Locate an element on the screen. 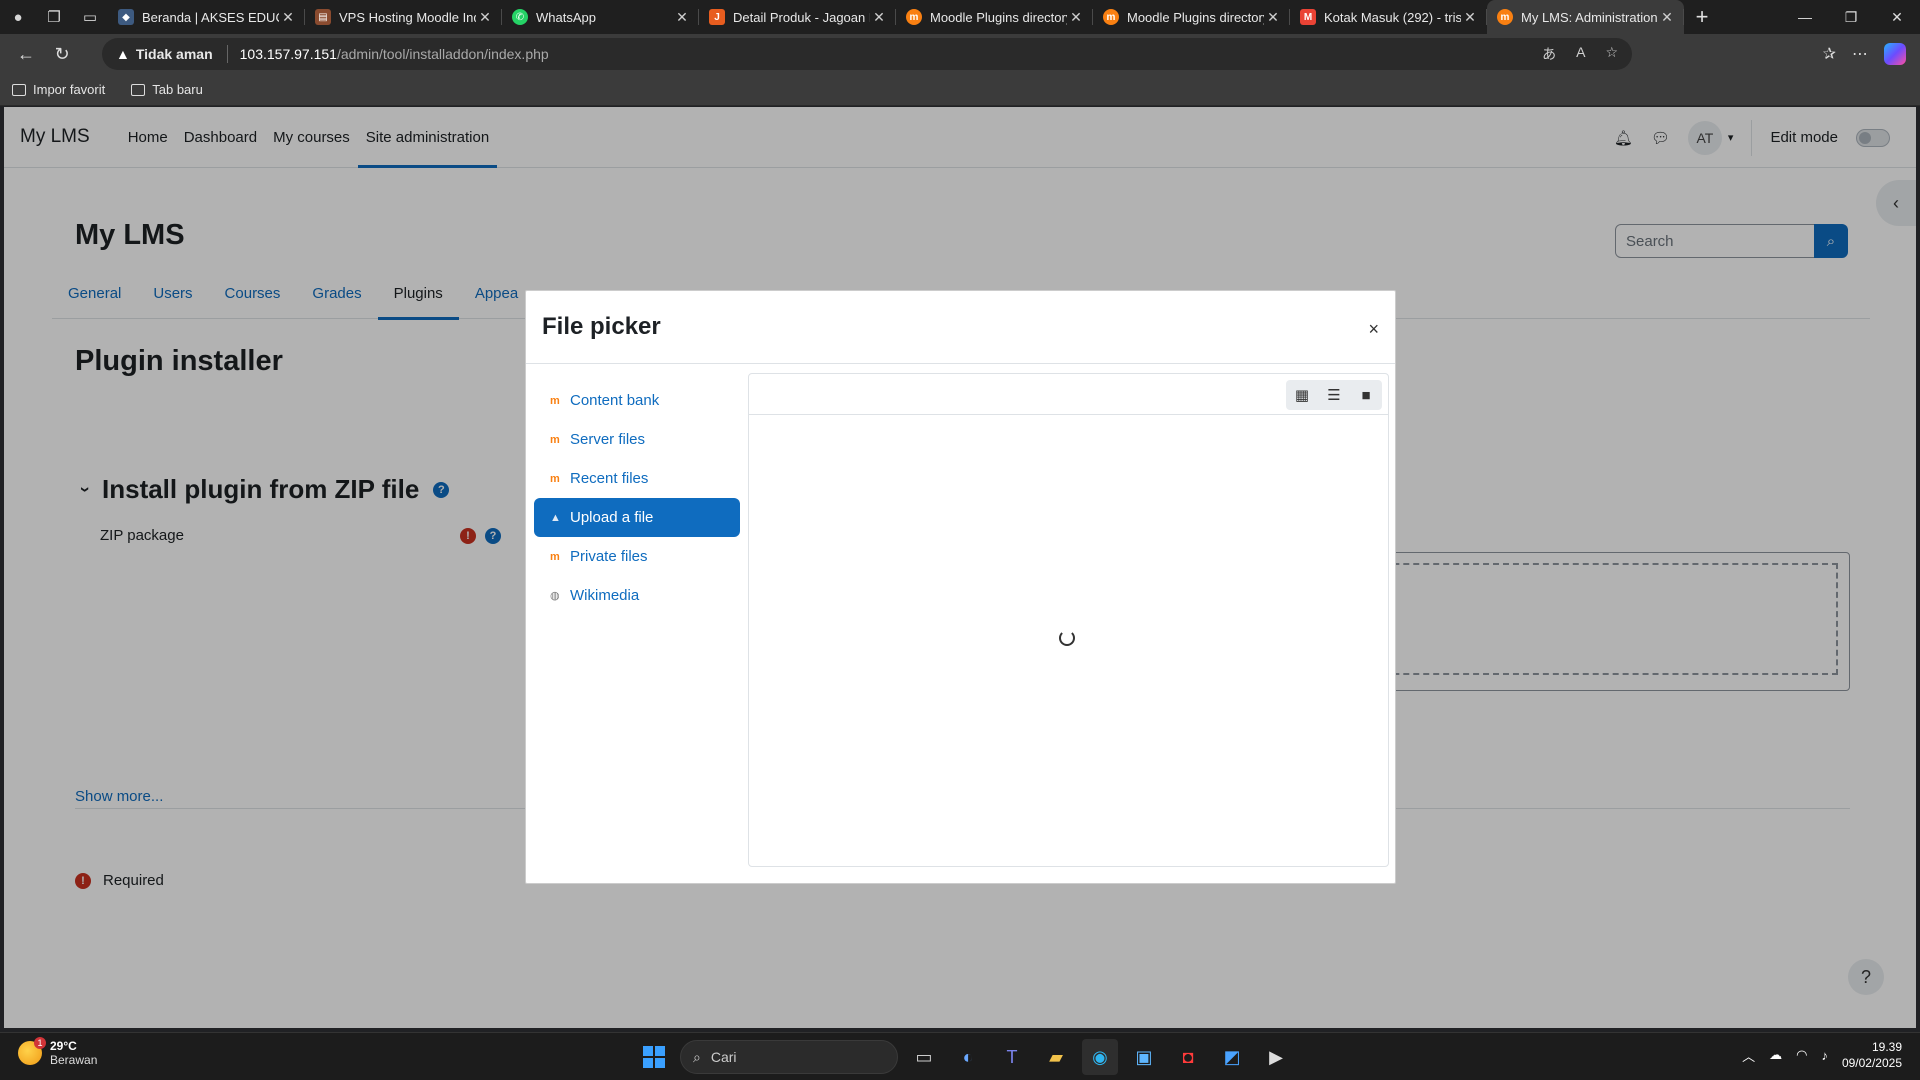 Image resolution: width=1920 pixels, height=1080 pixels. view-mode-toolbar: ▦ ☰ ■ is located at coordinates (1334, 395).